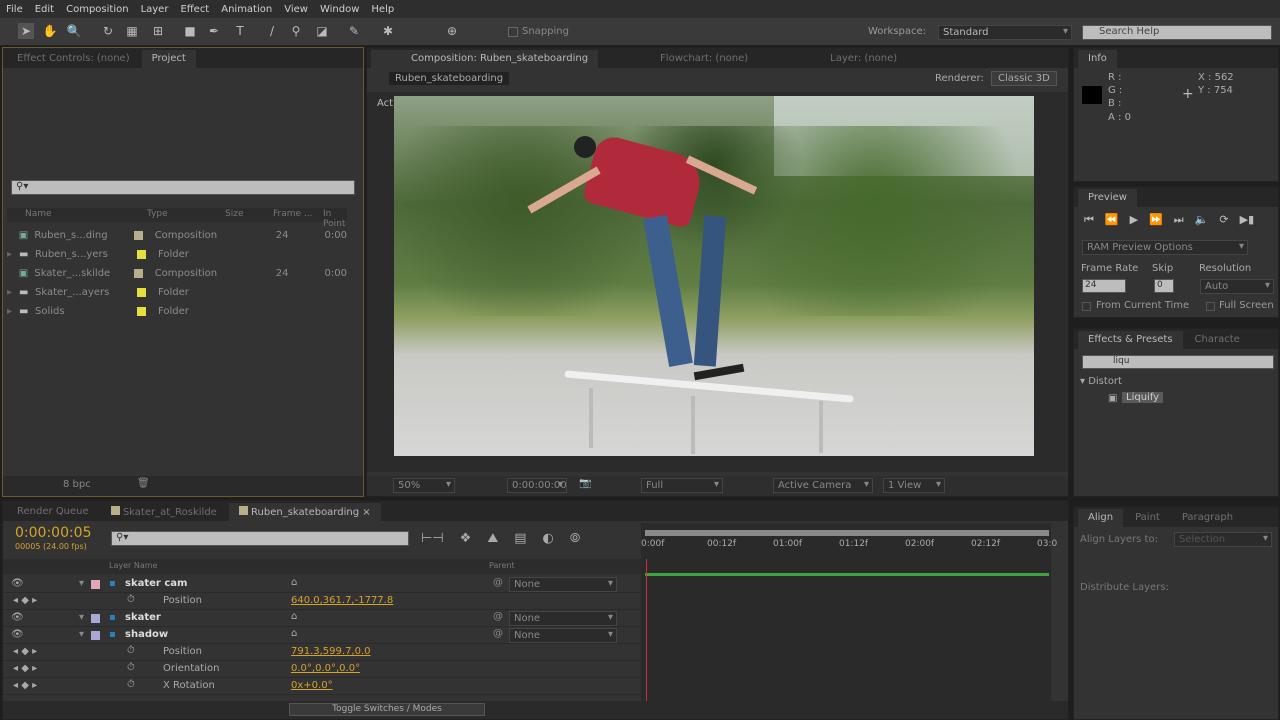  Describe the element at coordinates (177, 292) in the screenshot. I see `project-item: ▸ ▬ Skater_...ayers Folder` at that location.